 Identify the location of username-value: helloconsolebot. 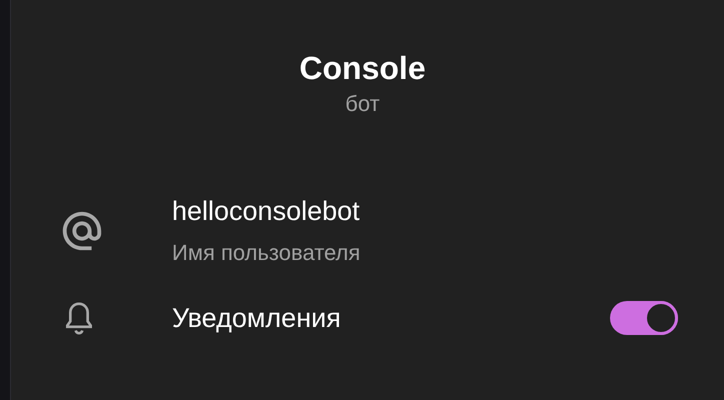
(266, 211).